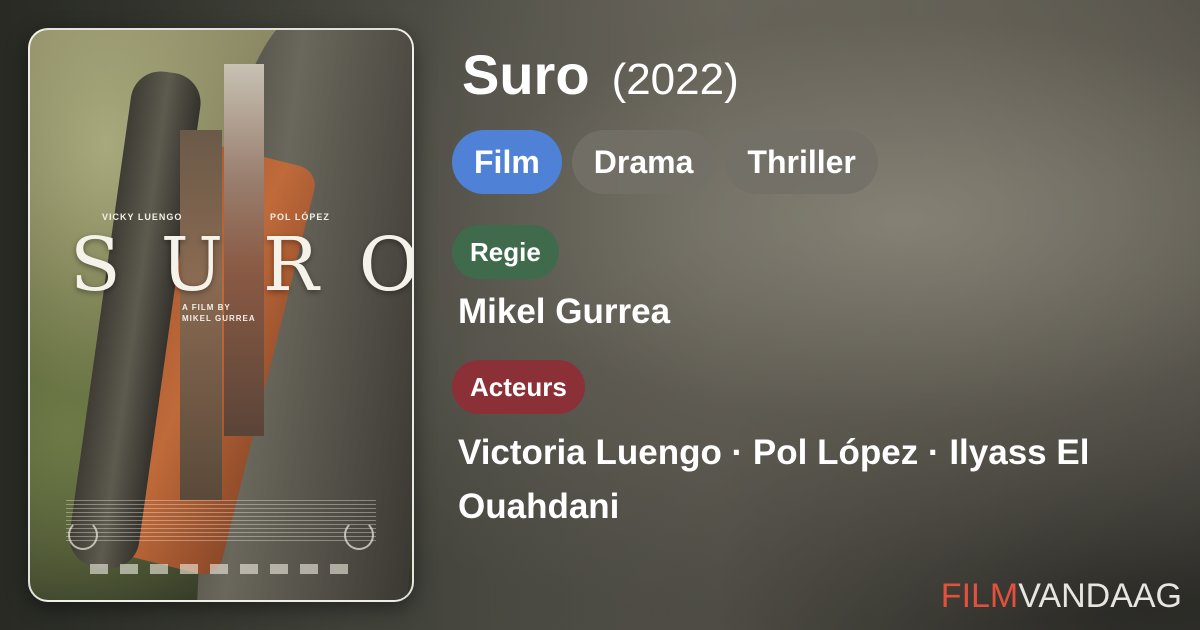  I want to click on poster-director: A FILM BY MIKEL GURREA, so click(219, 313).